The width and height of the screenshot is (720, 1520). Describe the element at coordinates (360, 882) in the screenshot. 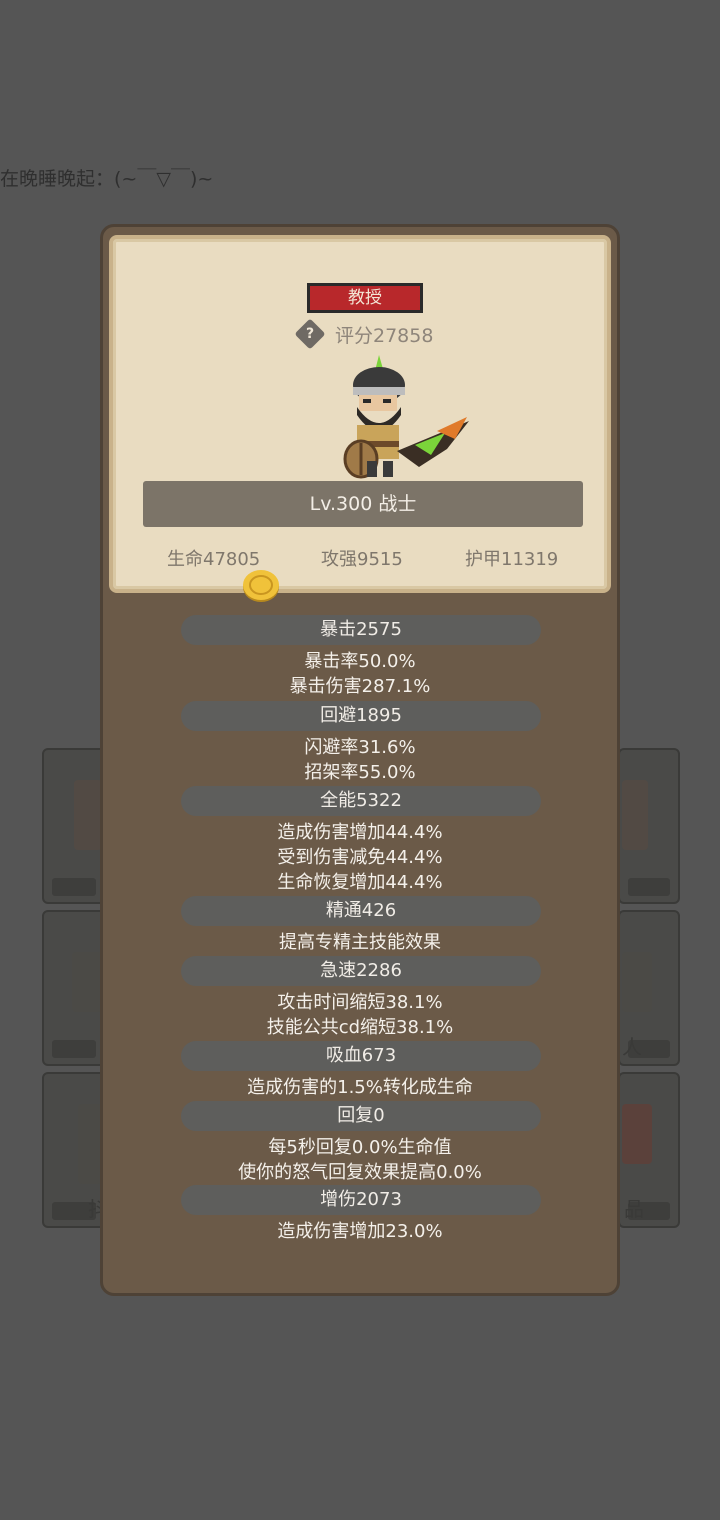

I see `attribute-line: 生命恢复增加44.4%` at that location.